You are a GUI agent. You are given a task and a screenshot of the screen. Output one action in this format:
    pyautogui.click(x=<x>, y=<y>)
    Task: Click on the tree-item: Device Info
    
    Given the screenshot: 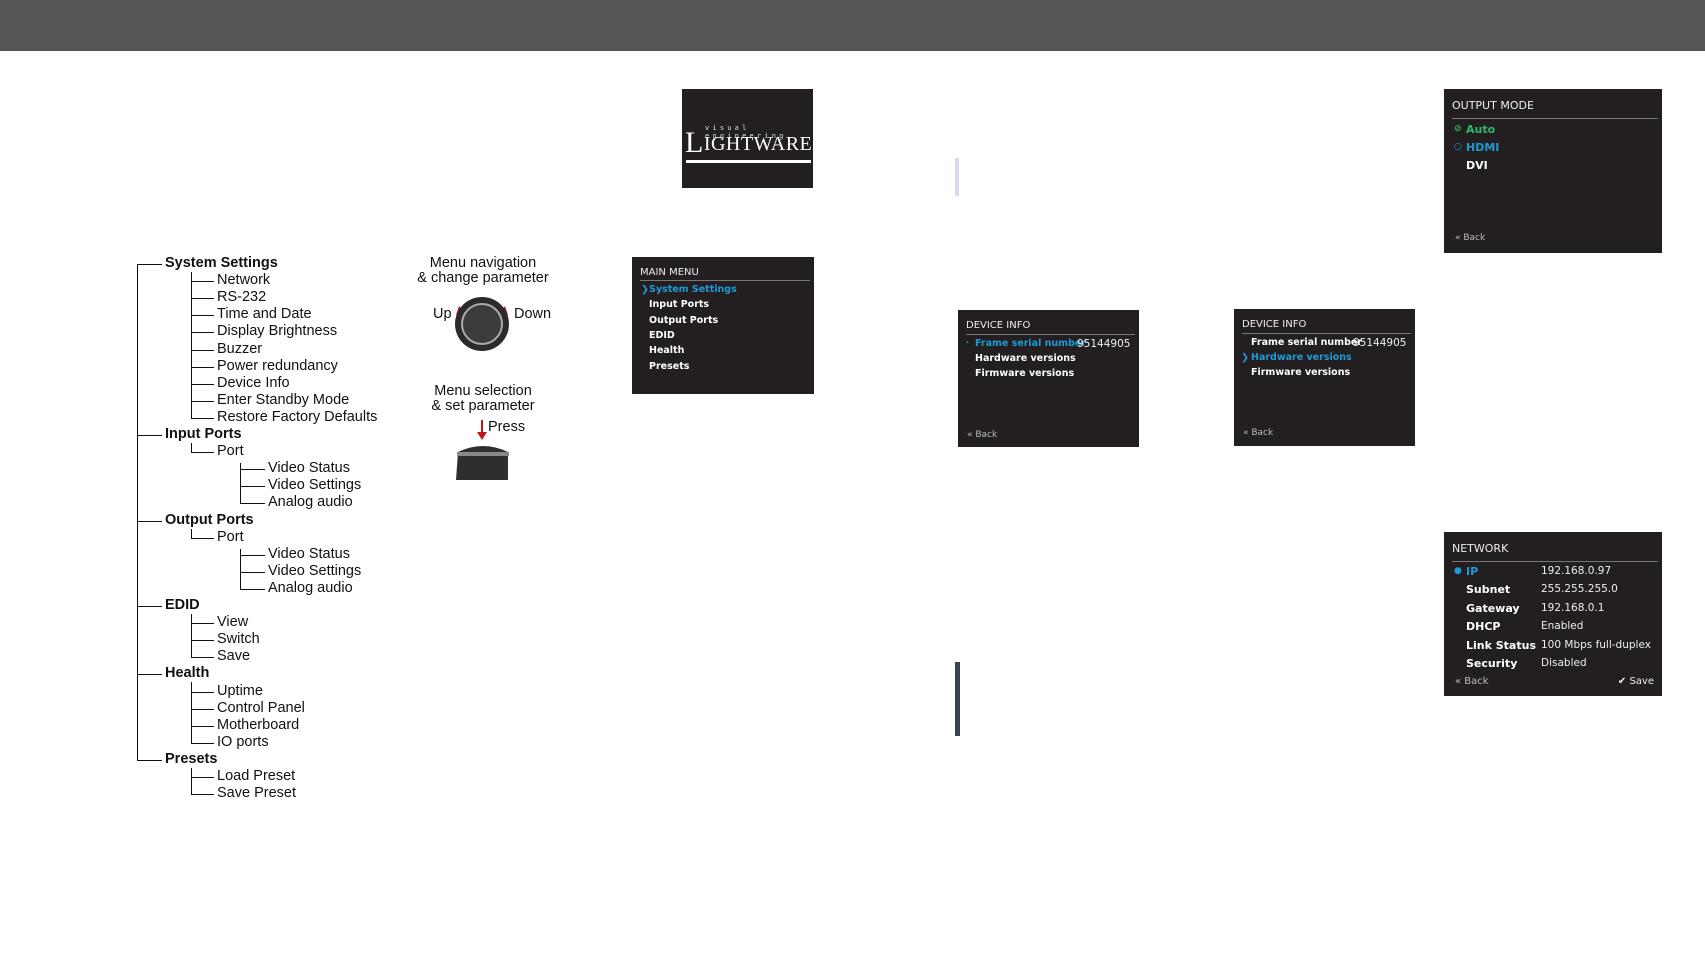 What is the action you would take?
    pyautogui.click(x=253, y=382)
    